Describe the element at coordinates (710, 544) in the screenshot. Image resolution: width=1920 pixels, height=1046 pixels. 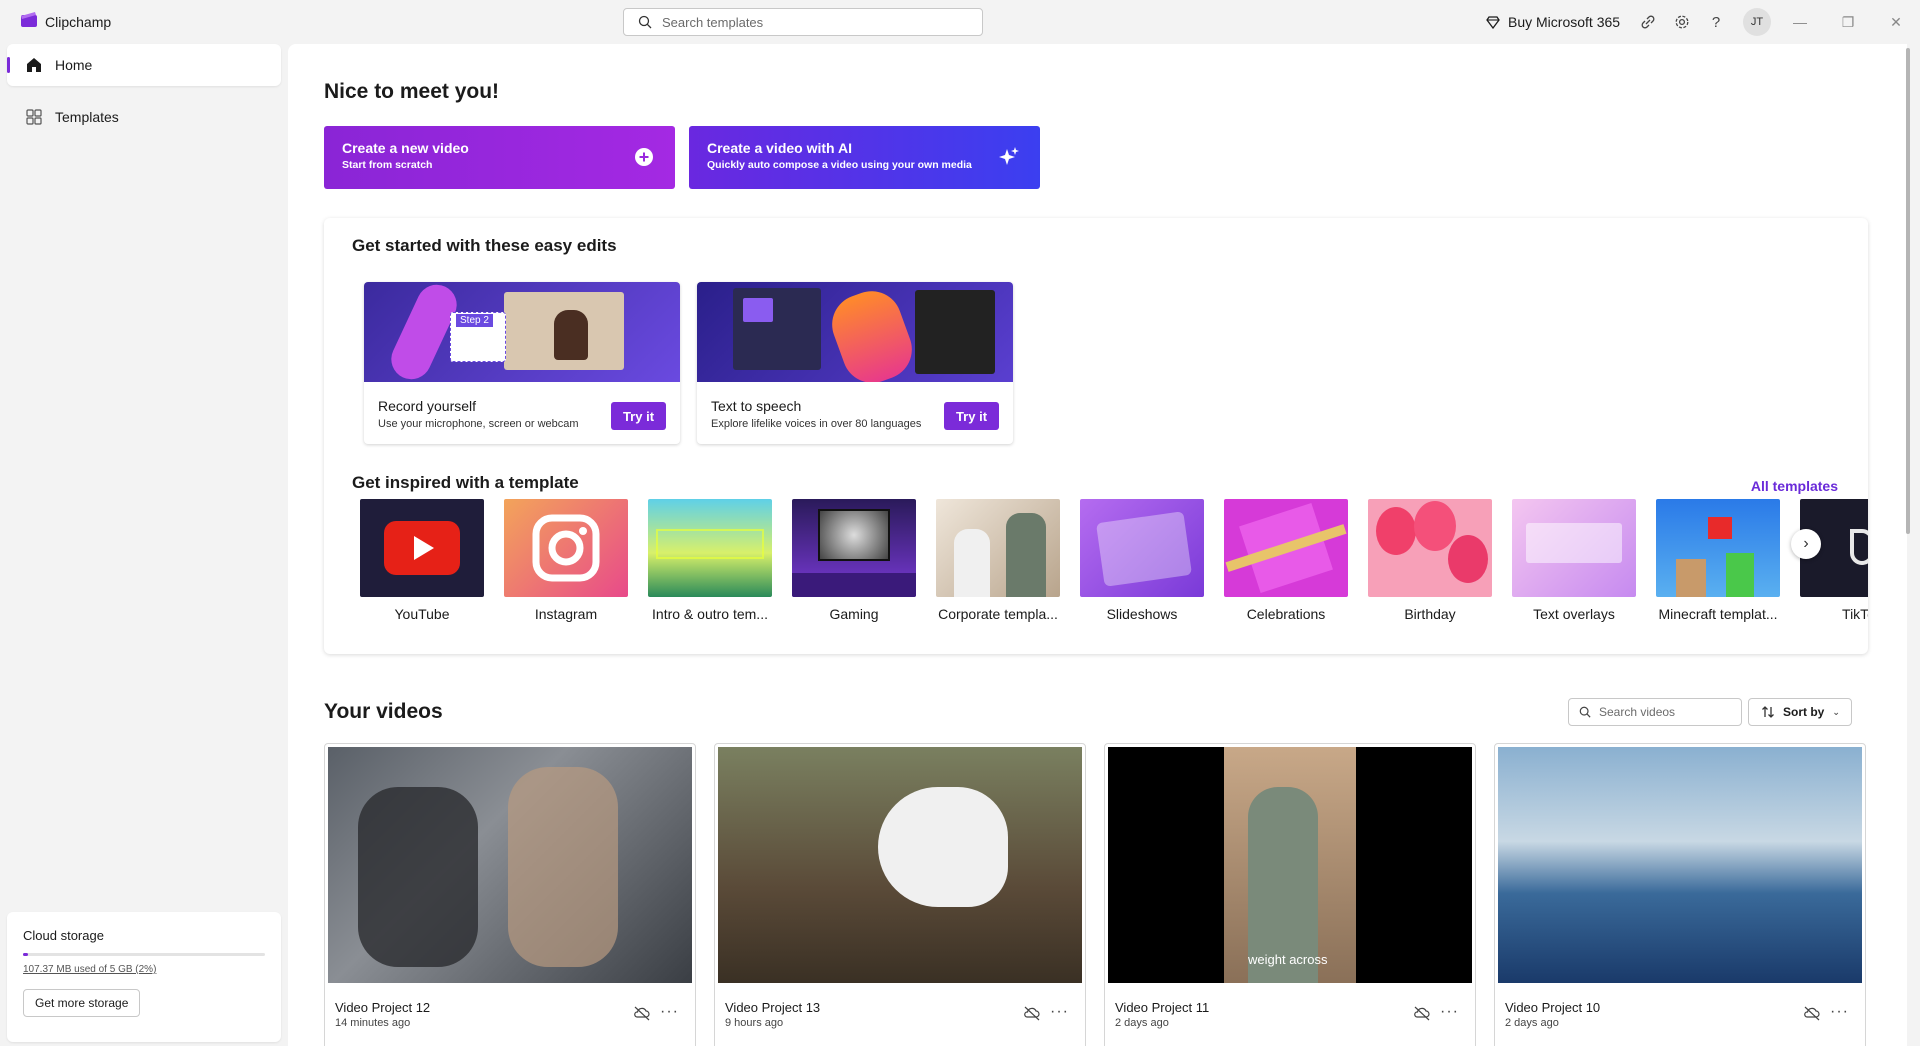
I see `thumb-text-band` at that location.